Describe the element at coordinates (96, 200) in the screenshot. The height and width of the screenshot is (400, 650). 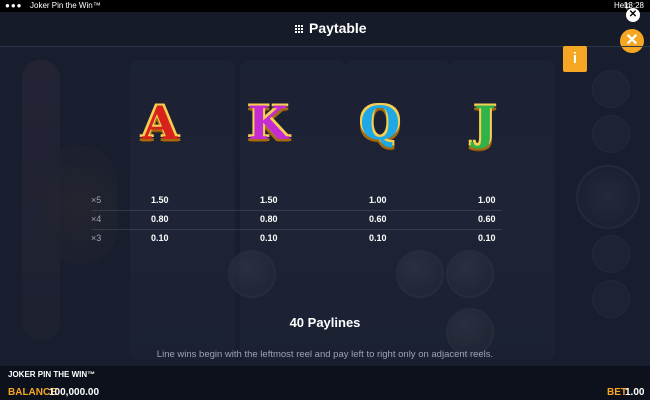
I see `multiplier-label: ×5` at that location.